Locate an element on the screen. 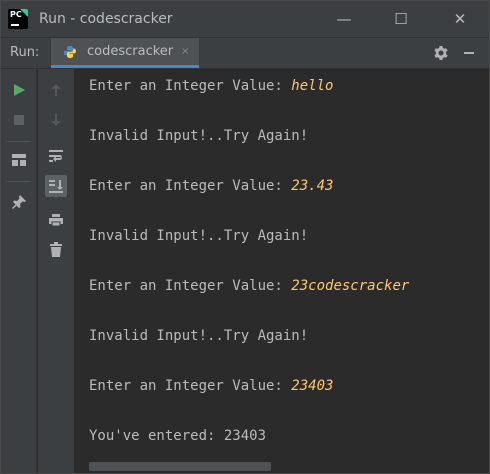 This screenshot has width=490, height=474. arrow-up-icon is located at coordinates (56, 90).